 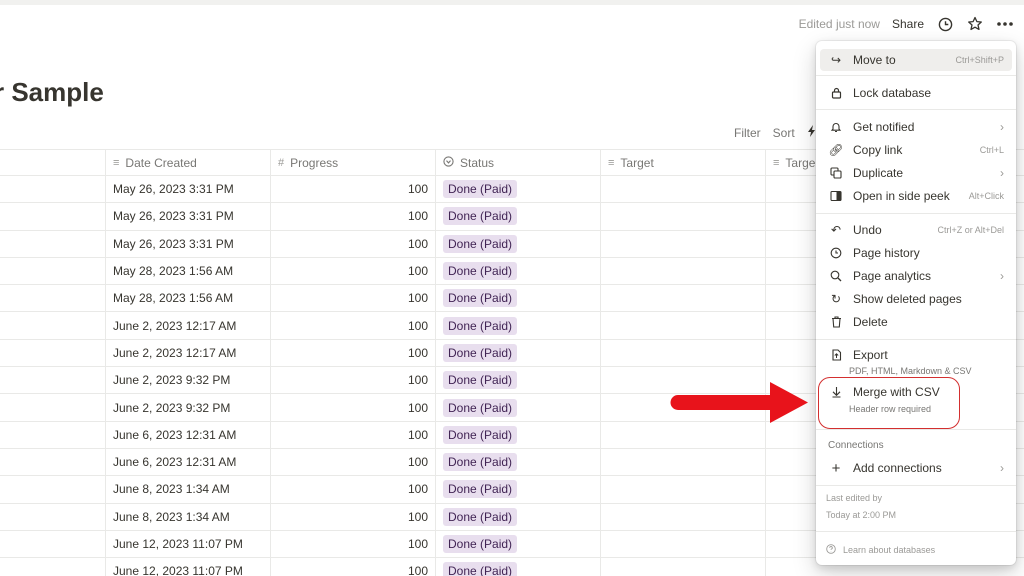 I want to click on menu-item-undo: ↶ Undo Ctrl+Z or Alt+Del, so click(x=916, y=230).